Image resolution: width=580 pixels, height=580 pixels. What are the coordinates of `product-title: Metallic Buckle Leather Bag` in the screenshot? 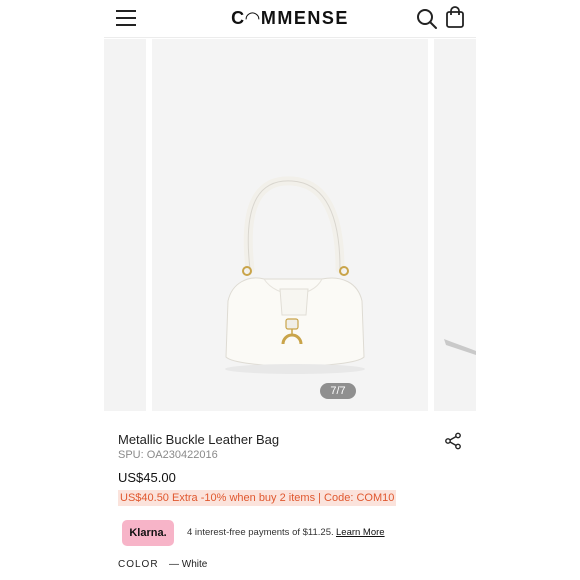 It's located at (199, 439).